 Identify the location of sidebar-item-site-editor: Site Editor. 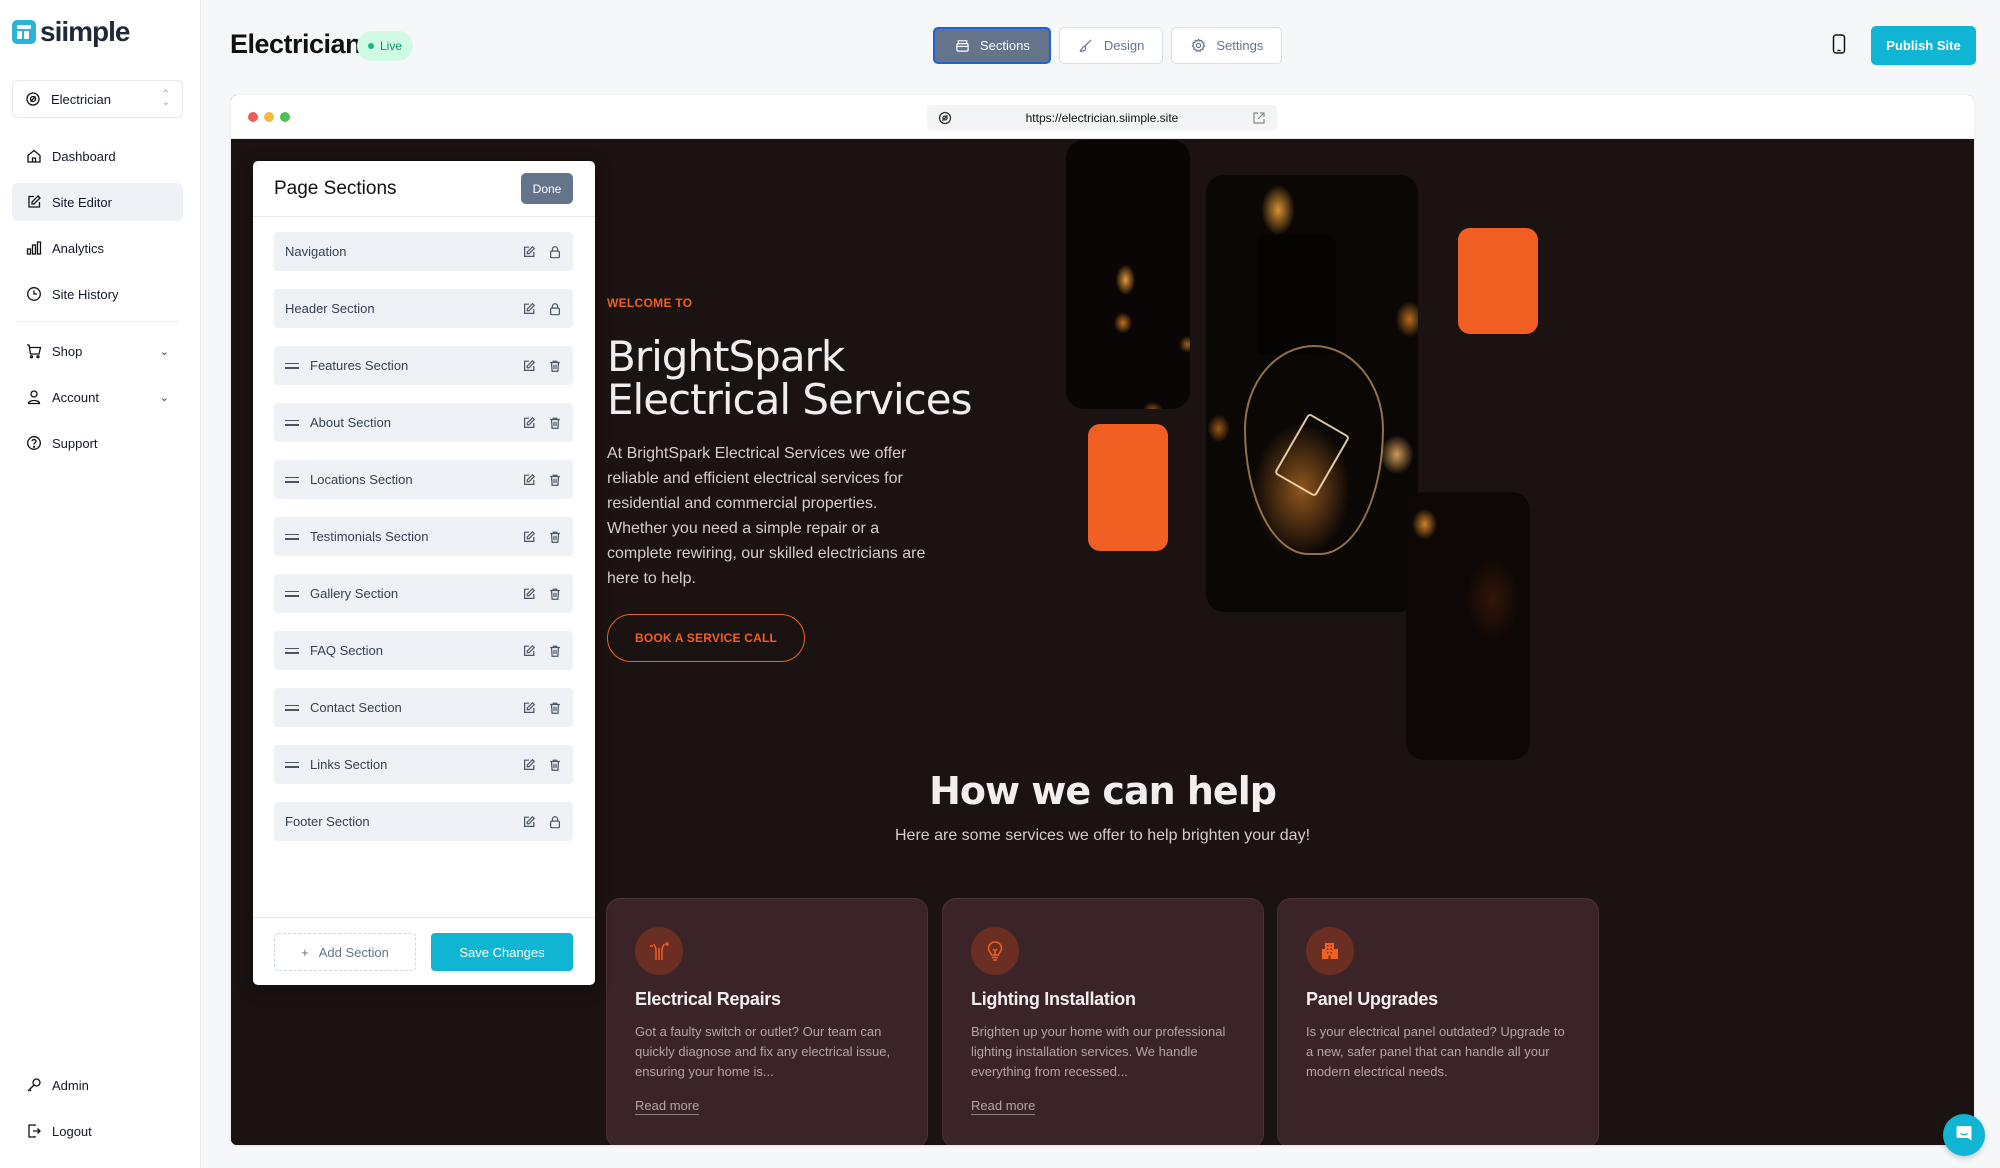
(97, 202).